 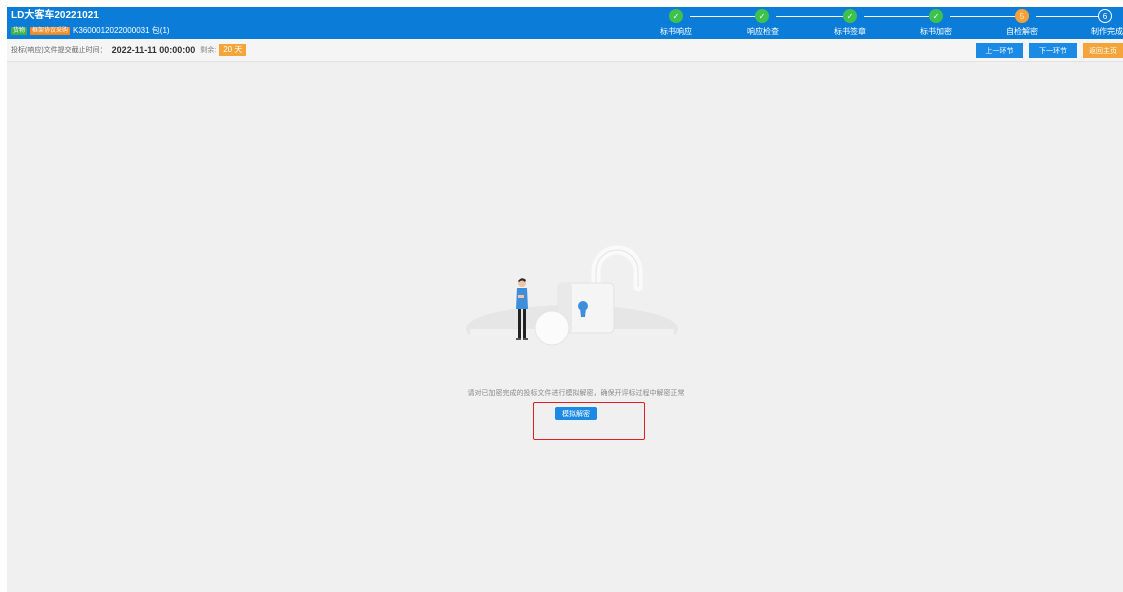 I want to click on step-number-todo: 6, so click(x=1105, y=16).